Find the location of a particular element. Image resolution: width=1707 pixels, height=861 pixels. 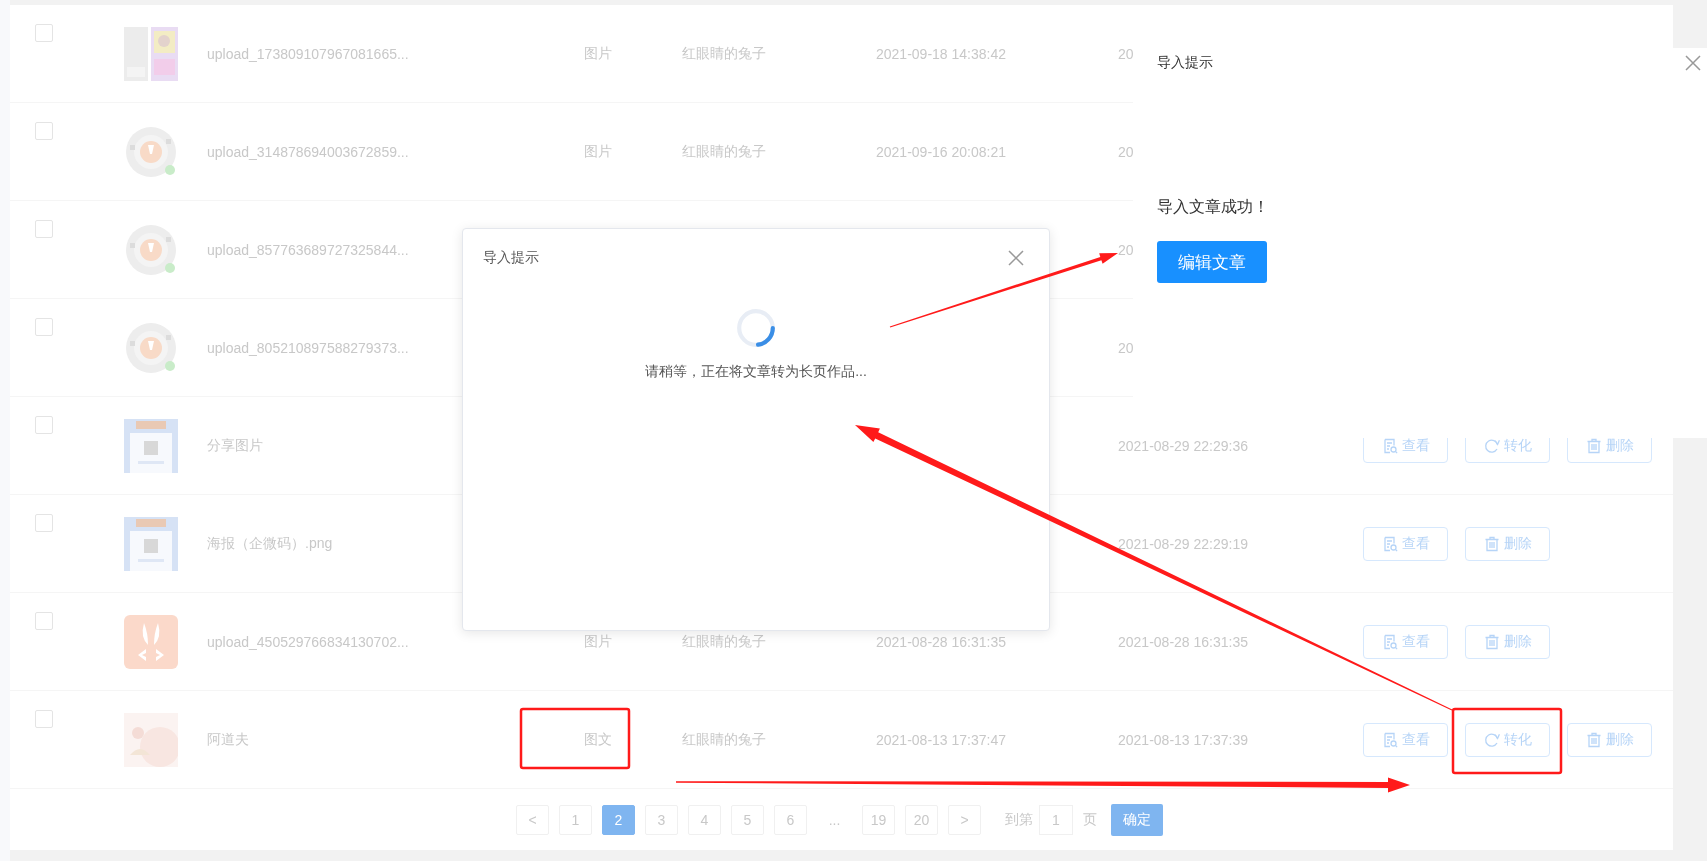

next-page-button: > is located at coordinates (964, 820).